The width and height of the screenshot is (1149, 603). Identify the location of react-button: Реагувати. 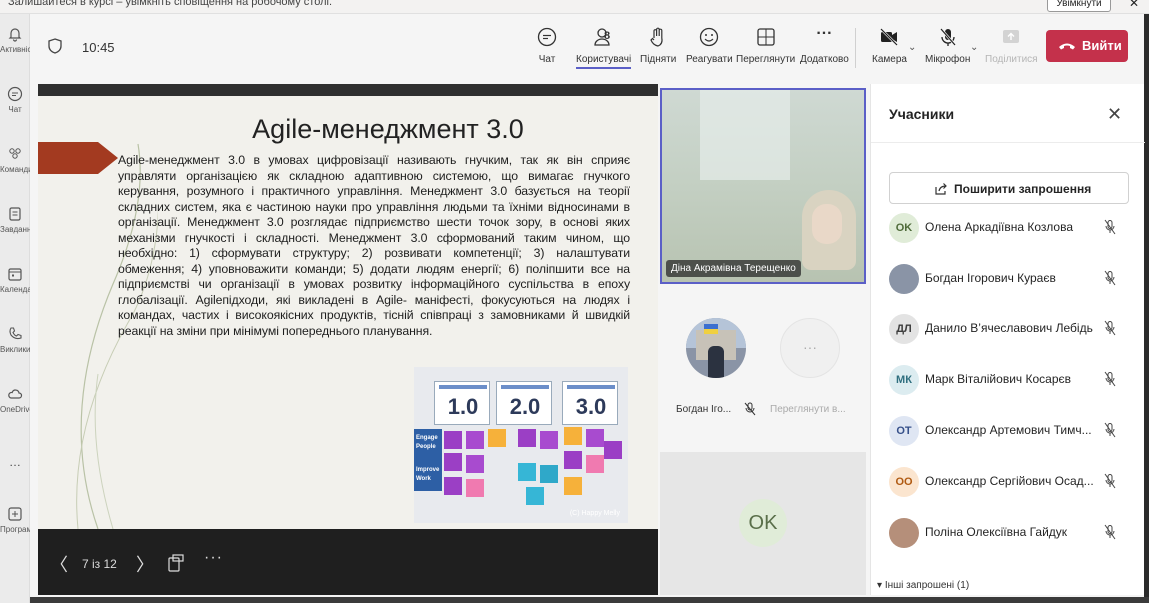
(709, 45).